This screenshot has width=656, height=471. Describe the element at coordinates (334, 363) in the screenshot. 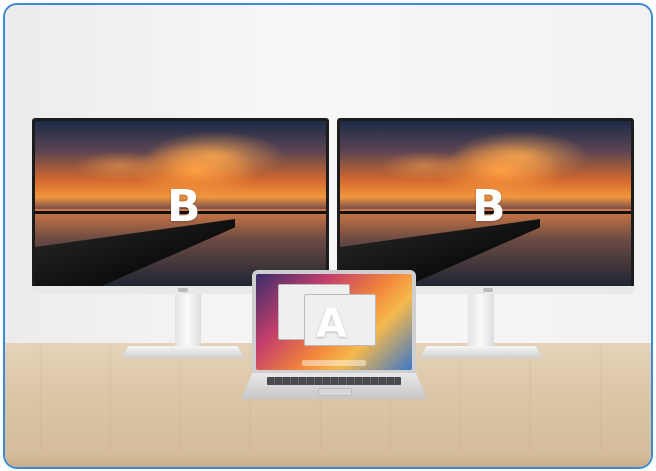

I see `laptop-dock` at that location.